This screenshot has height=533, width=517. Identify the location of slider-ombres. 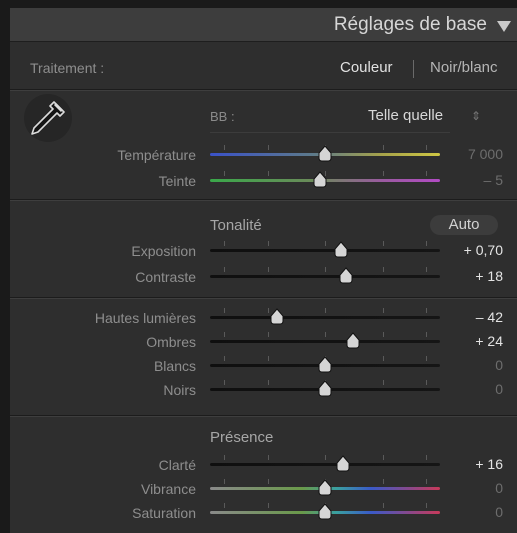
(325, 340).